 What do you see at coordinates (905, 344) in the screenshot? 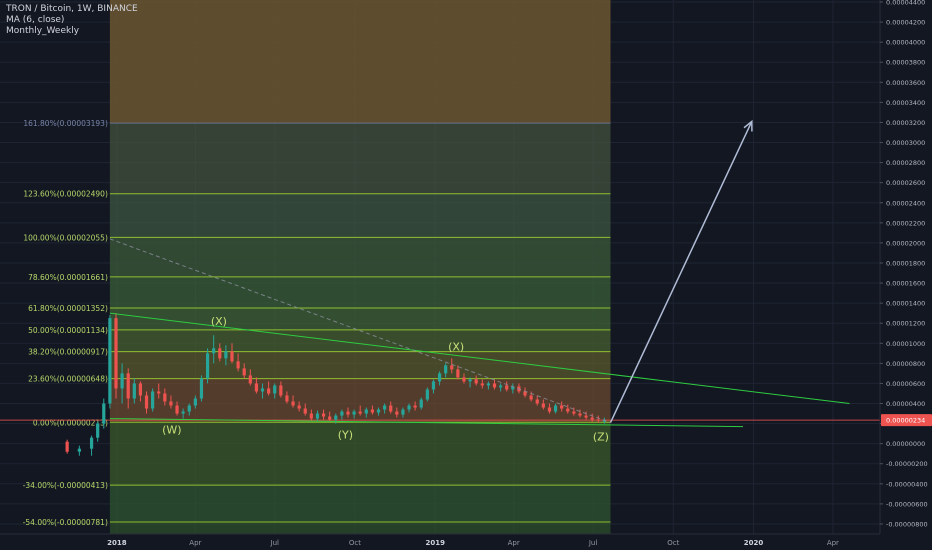
I see `price-tick-label: 0.00001000` at bounding box center [905, 344].